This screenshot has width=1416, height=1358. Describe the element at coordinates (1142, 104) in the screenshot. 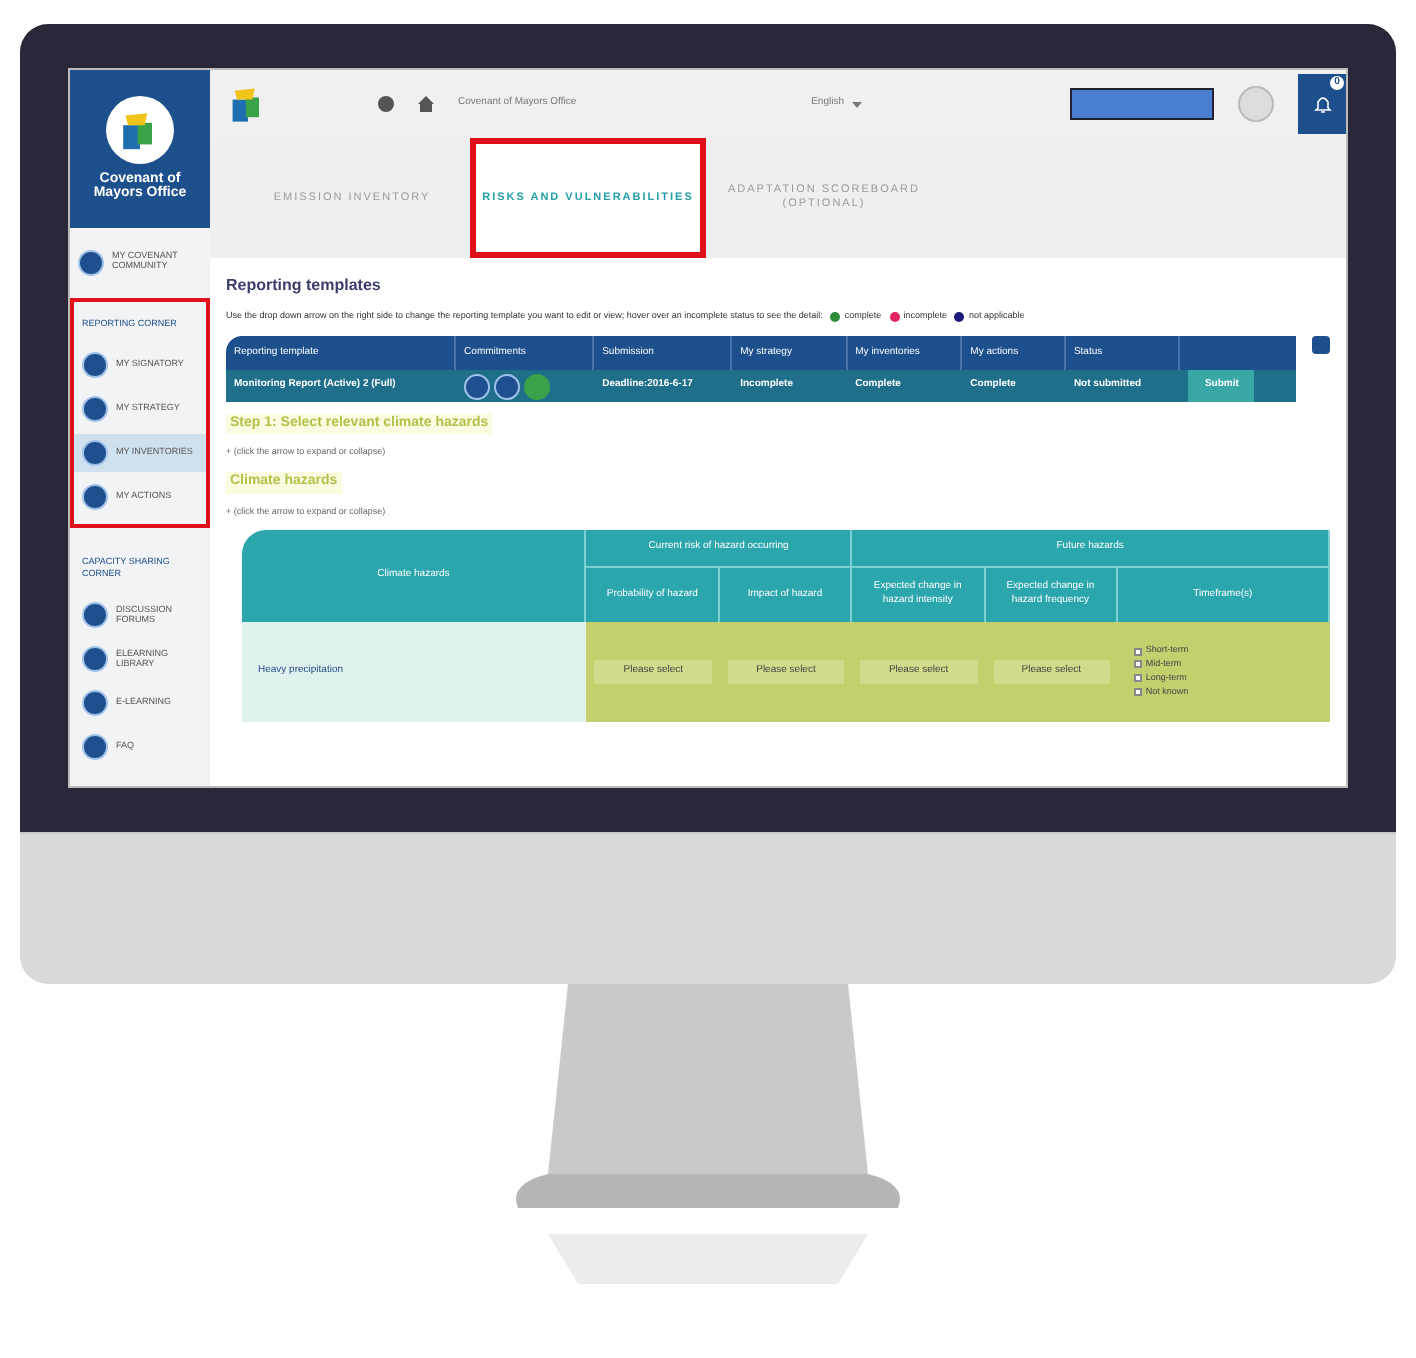

I see `search-field` at that location.